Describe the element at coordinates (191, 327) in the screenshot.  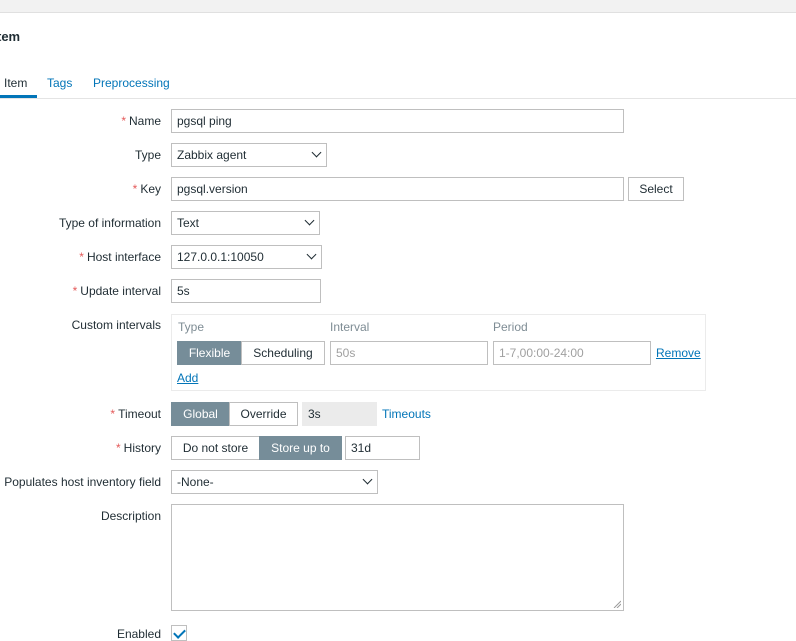
I see `col-type-header: Type` at that location.